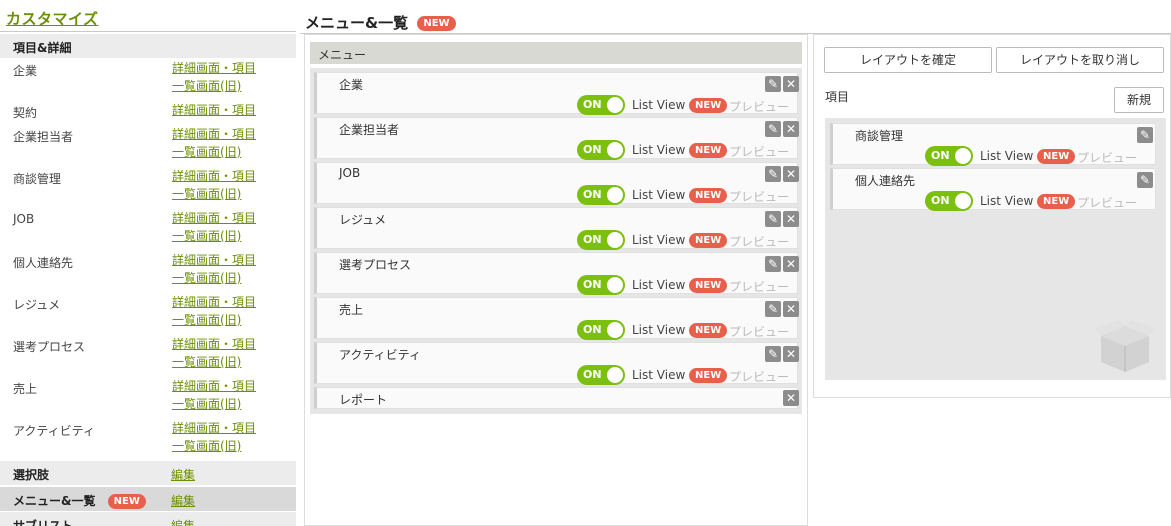 The height and width of the screenshot is (526, 1171). What do you see at coordinates (183, 474) in the screenshot?
I see `options-edit-link: 編集` at bounding box center [183, 474].